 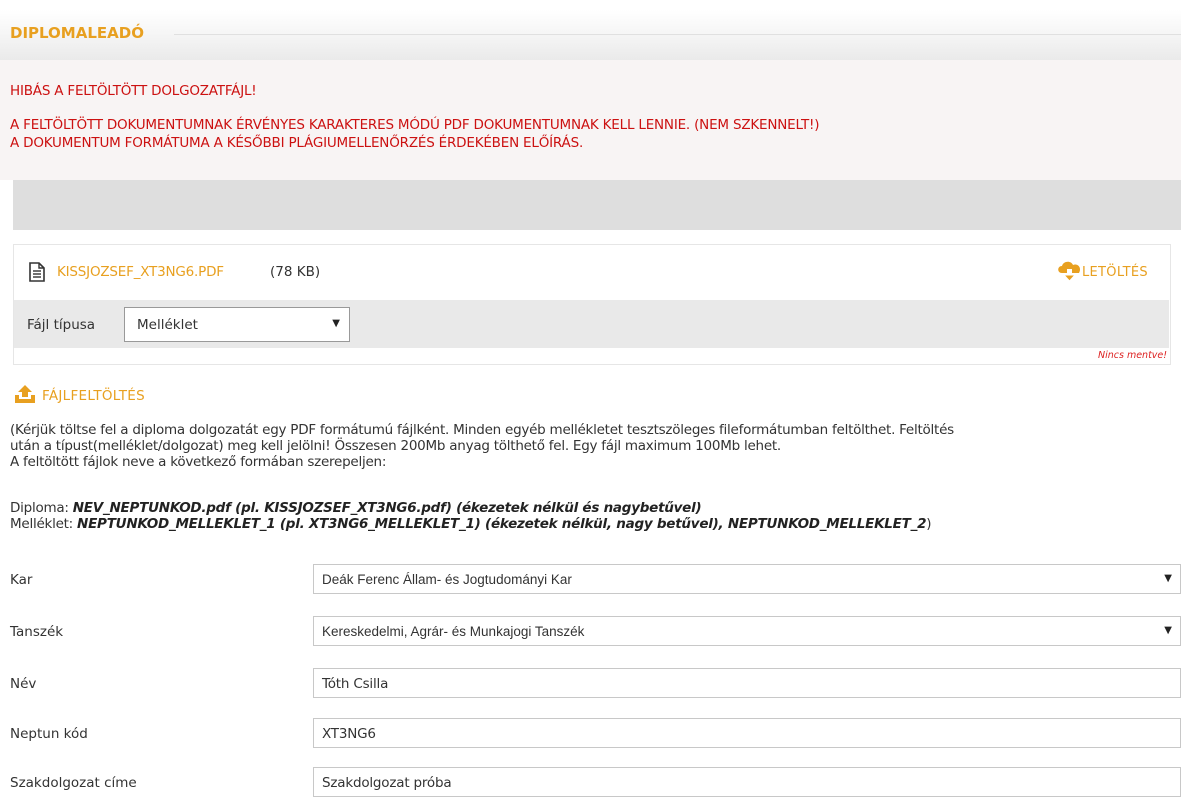 What do you see at coordinates (355, 684) in the screenshot?
I see `nev-value: Tóth Csilla` at bounding box center [355, 684].